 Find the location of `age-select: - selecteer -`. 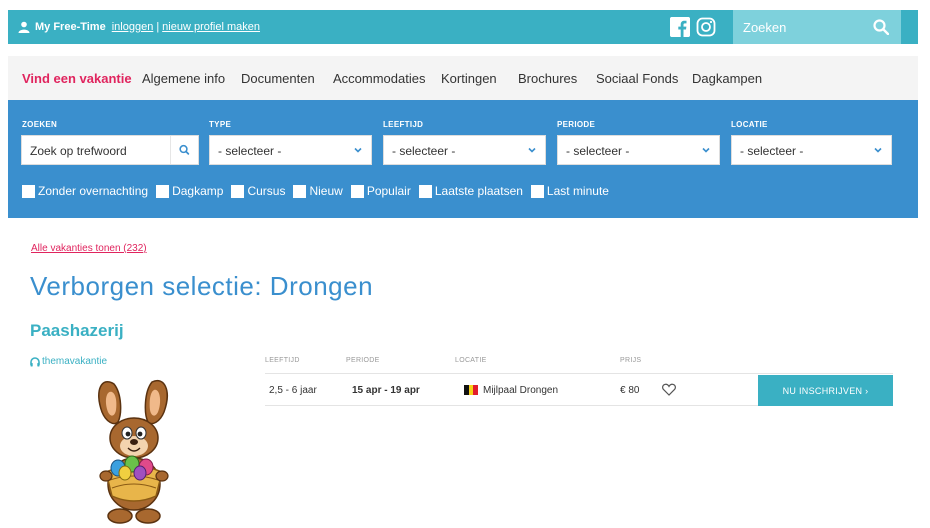

age-select: - selecteer - is located at coordinates (464, 150).